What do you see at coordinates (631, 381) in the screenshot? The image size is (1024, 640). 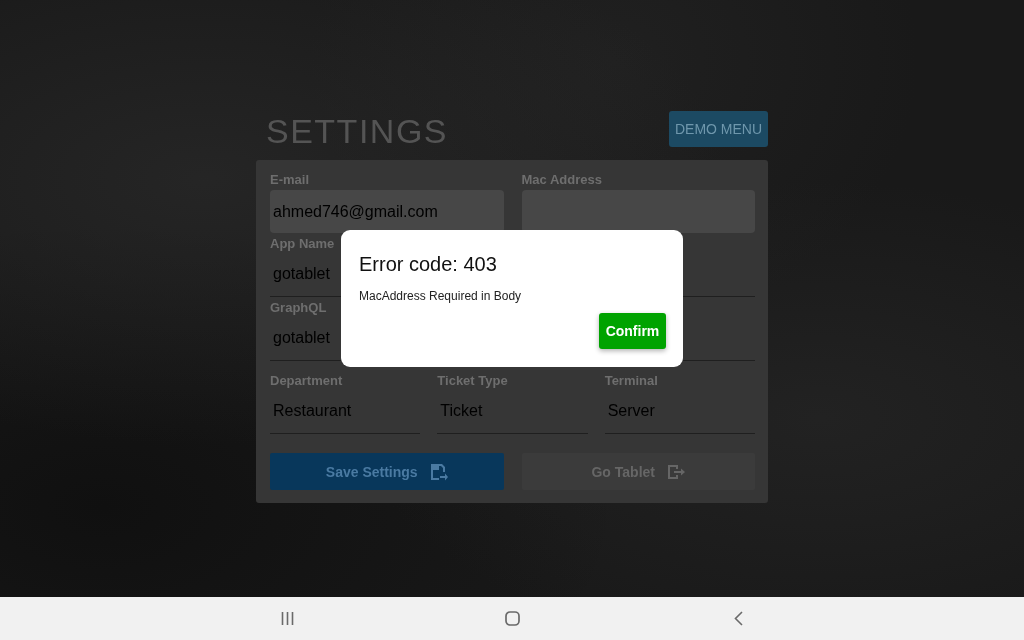 I see `field-label: Terminal` at bounding box center [631, 381].